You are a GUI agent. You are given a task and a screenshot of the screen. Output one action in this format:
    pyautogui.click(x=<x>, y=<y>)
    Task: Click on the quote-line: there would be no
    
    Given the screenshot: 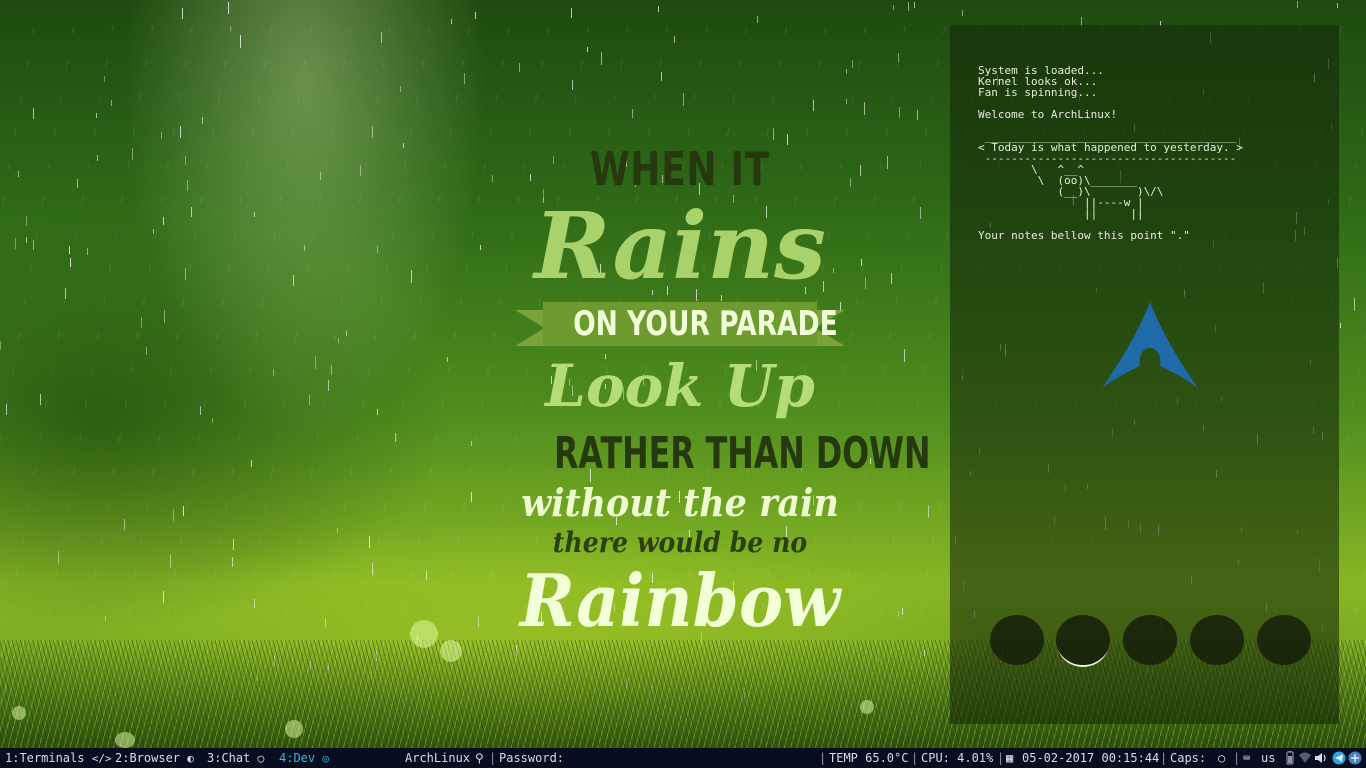 What is the action you would take?
    pyautogui.click(x=680, y=542)
    